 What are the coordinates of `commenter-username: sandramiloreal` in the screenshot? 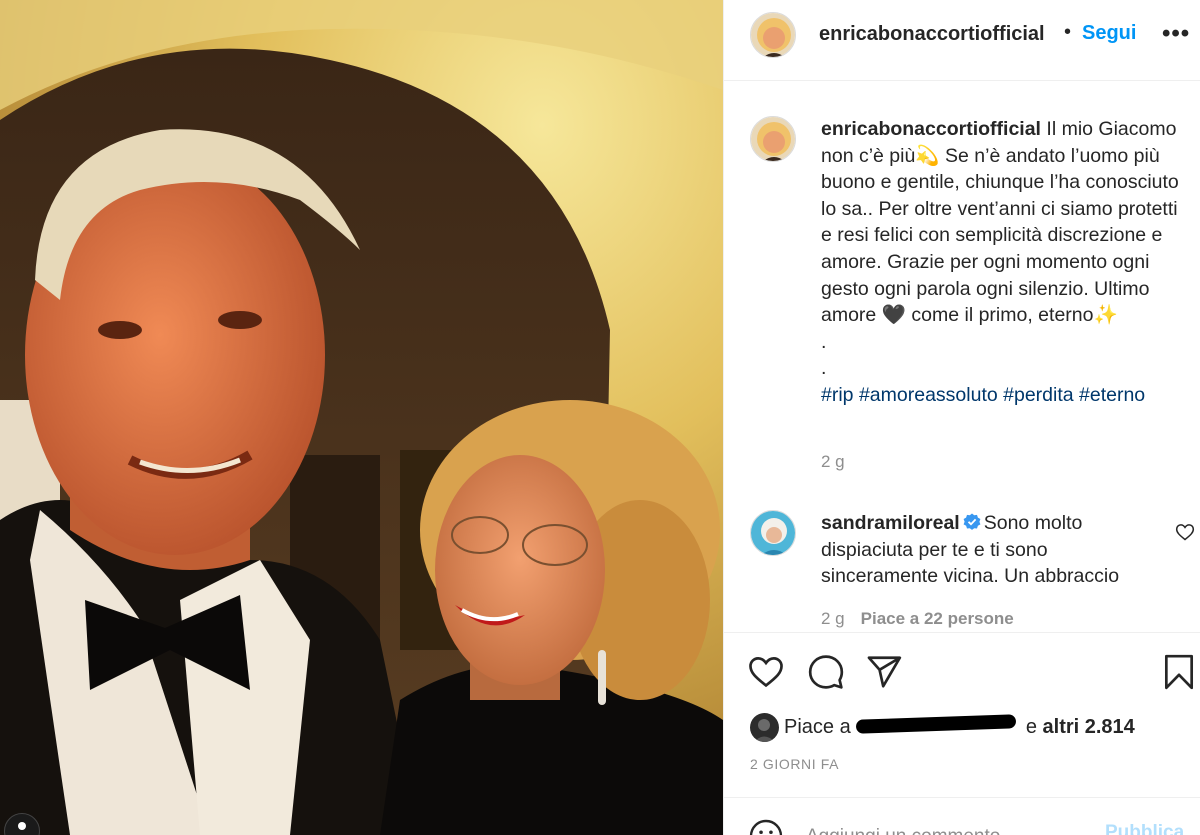 It's located at (890, 523).